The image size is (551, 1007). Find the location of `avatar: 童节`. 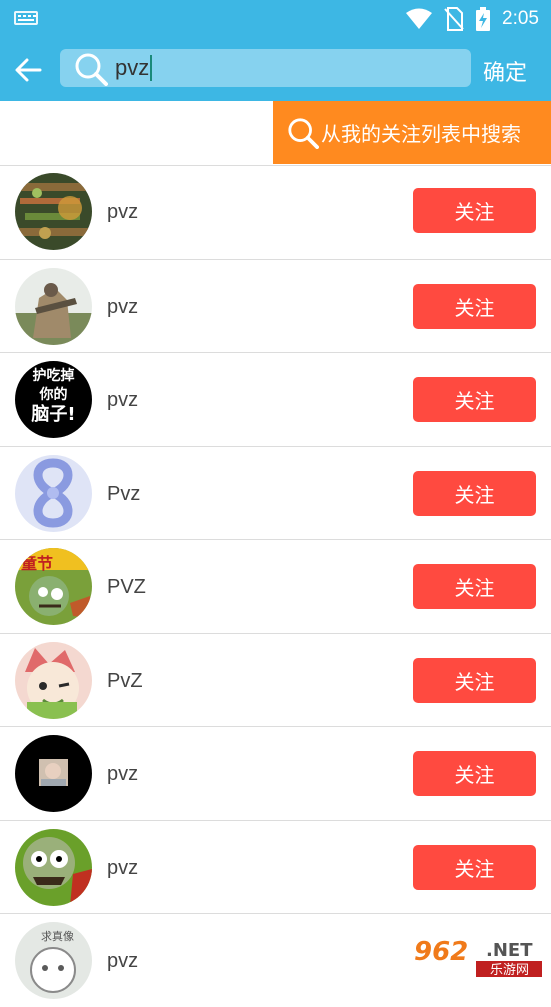

avatar: 童节 is located at coordinates (53, 586).